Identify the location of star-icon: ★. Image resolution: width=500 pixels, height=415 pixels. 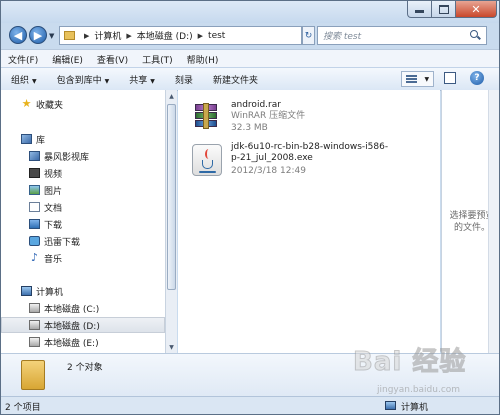
(26, 103).